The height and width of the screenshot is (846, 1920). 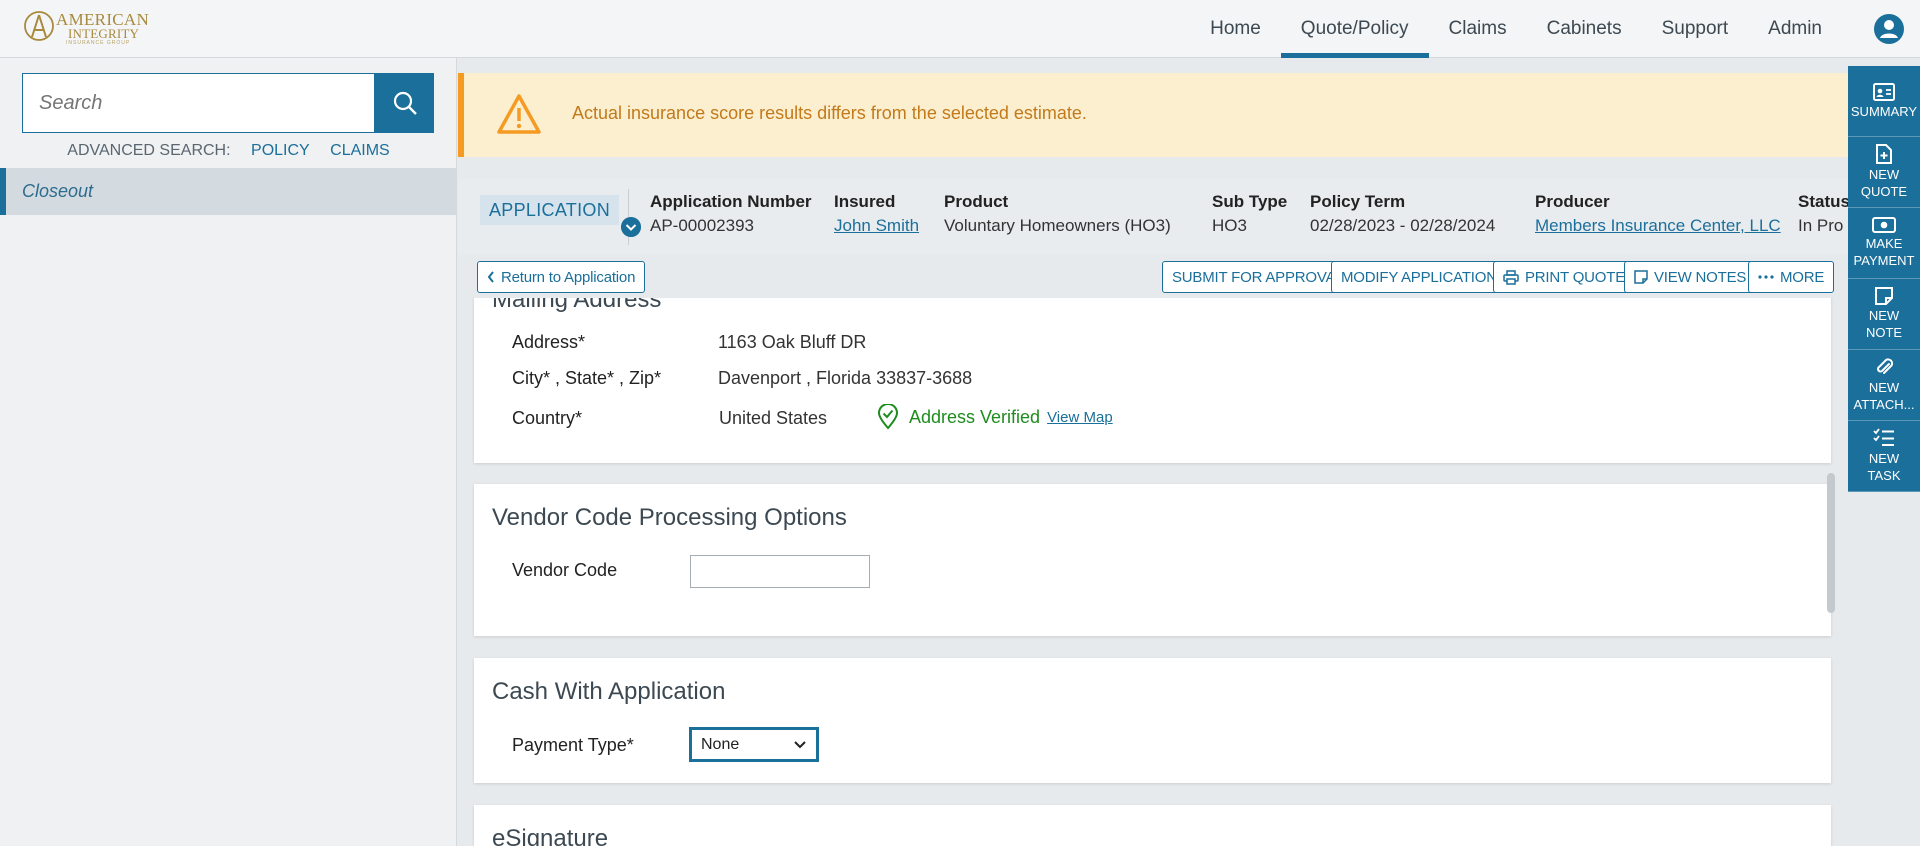 I want to click on nav-claims: Claims, so click(x=1478, y=29).